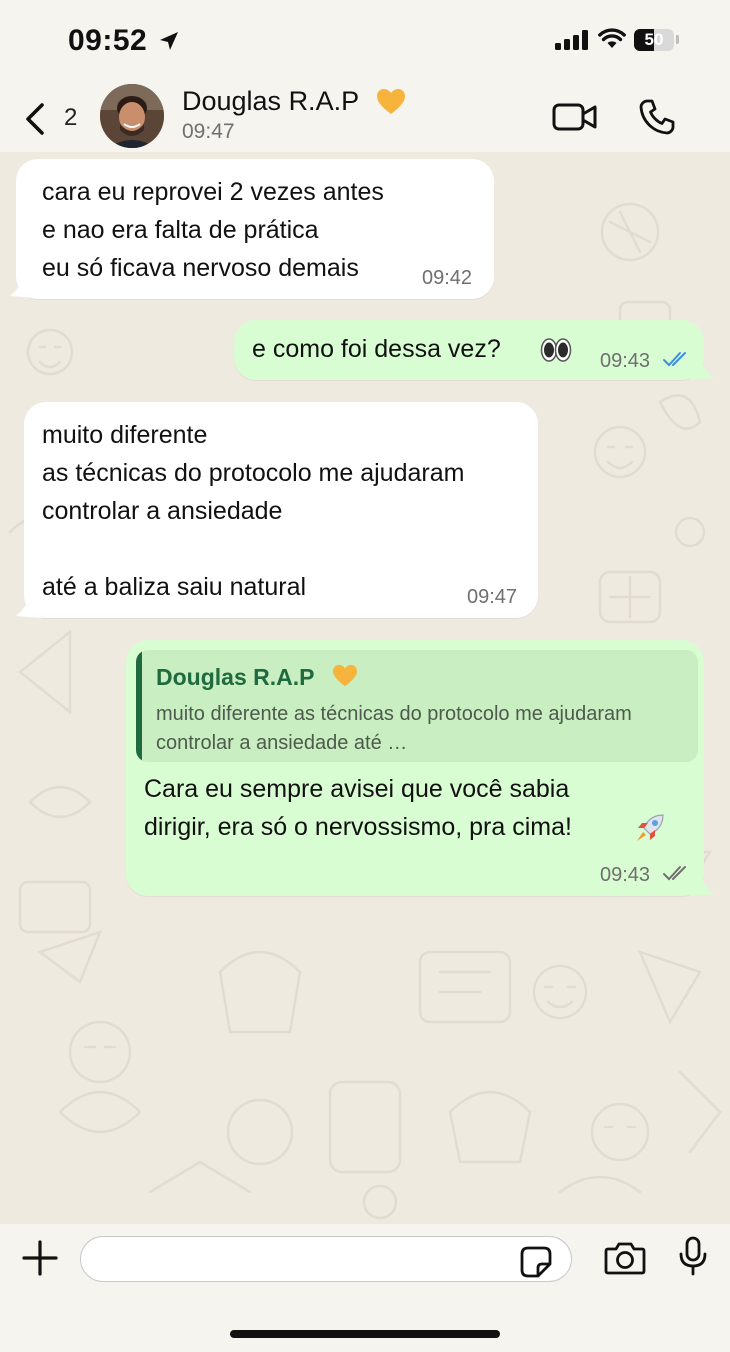 This screenshot has height=1352, width=730. I want to click on message-text: e como foi dessa vez?, so click(376, 349).